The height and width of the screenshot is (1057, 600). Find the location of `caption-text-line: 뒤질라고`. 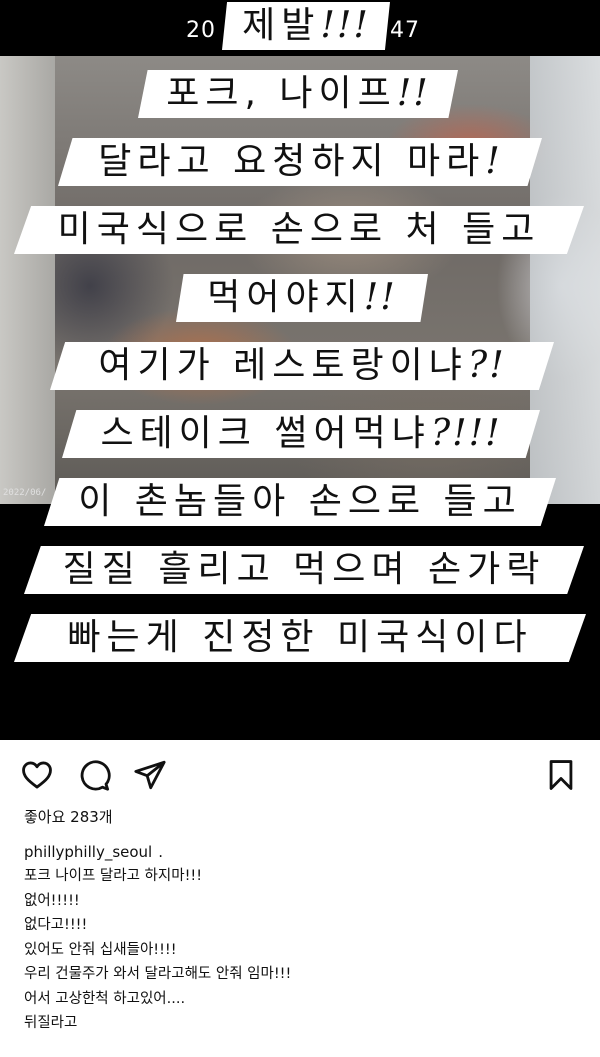

caption-text-line: 뒤질라고 is located at coordinates (51, 1023).